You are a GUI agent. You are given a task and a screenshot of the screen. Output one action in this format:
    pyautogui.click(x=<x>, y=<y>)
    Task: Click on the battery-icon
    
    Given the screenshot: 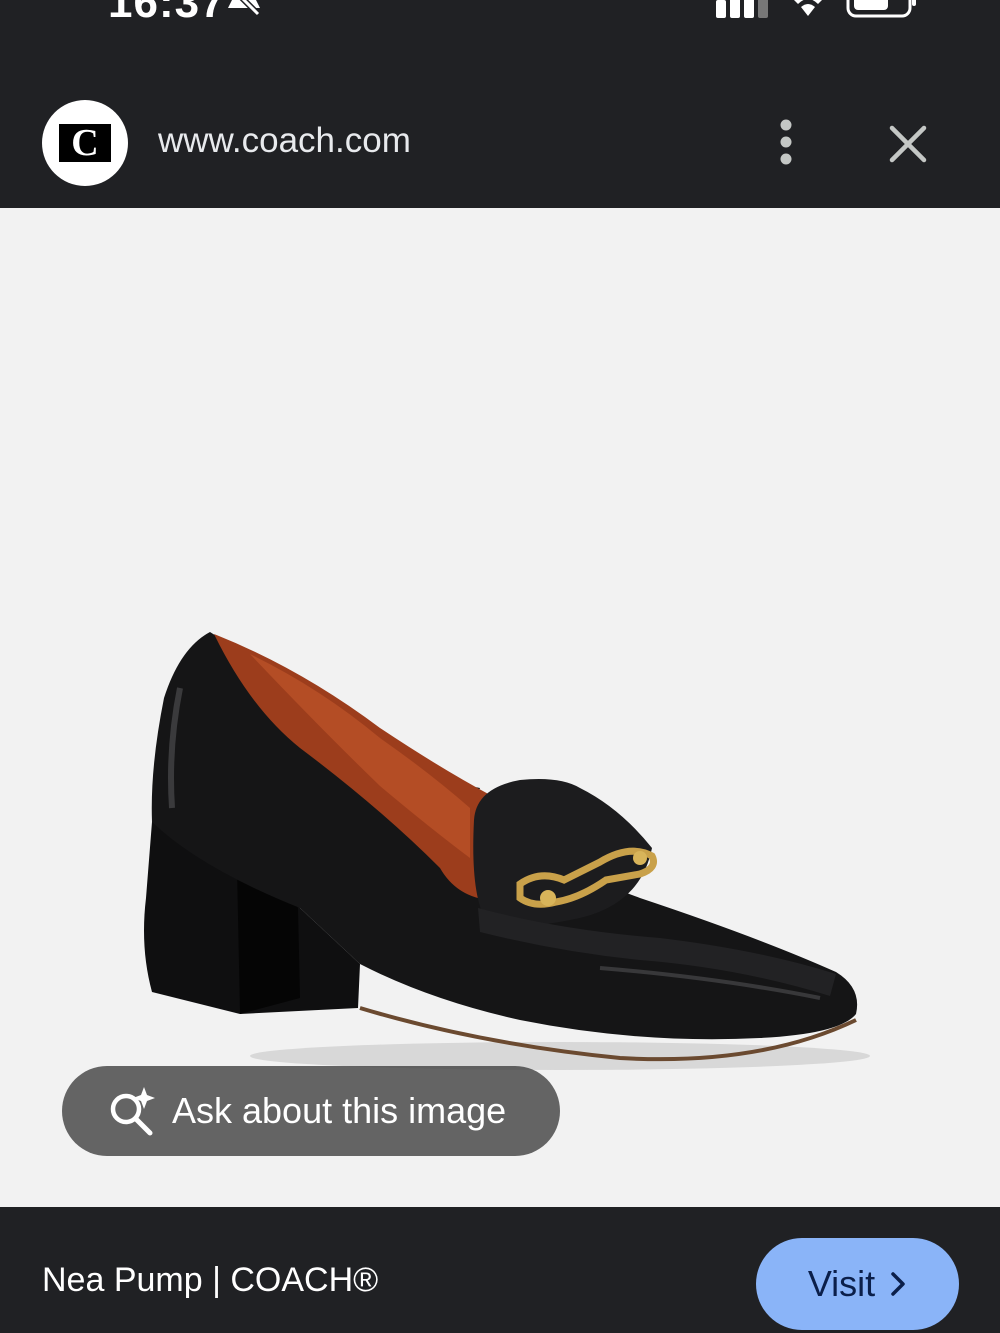 What is the action you would take?
    pyautogui.click(x=881, y=9)
    